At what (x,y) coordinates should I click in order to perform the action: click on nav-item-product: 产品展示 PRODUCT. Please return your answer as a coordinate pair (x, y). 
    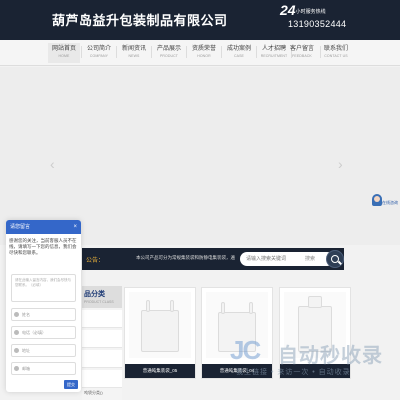
    Looking at the image, I should click on (169, 50).